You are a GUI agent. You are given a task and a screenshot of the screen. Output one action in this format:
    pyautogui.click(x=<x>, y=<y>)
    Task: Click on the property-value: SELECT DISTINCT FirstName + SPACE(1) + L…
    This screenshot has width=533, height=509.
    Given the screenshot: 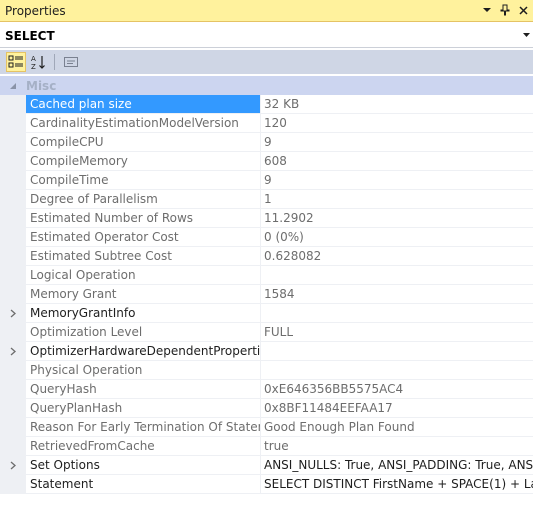 What is the action you would take?
    pyautogui.click(x=396, y=484)
    